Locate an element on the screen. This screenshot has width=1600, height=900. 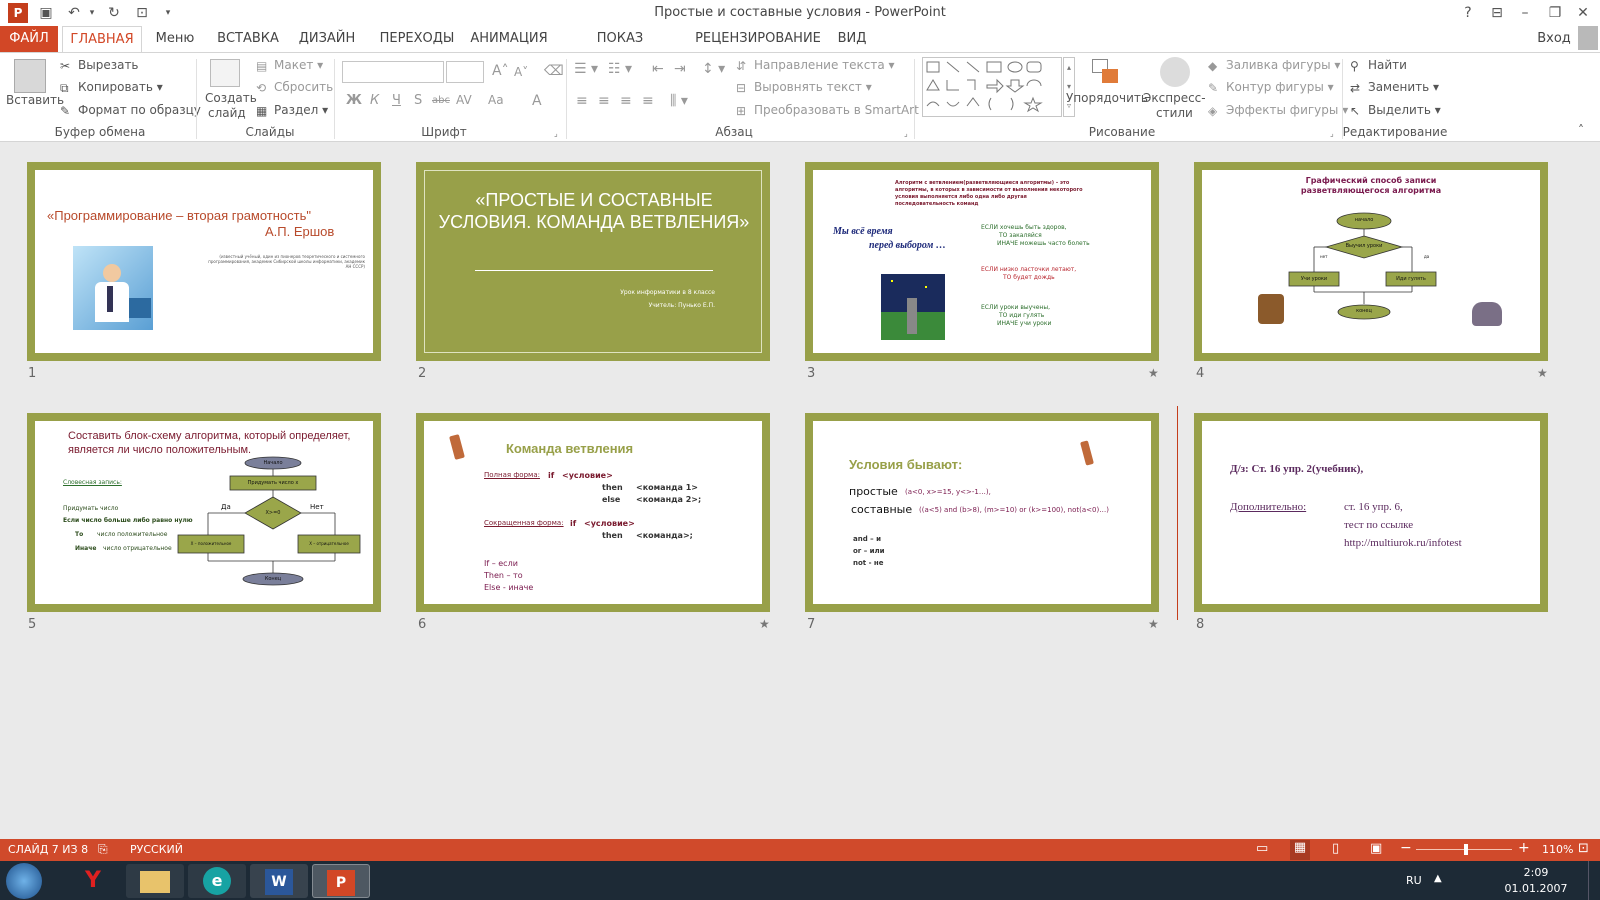
quick-styles-label: стили is located at coordinates (1174, 113).